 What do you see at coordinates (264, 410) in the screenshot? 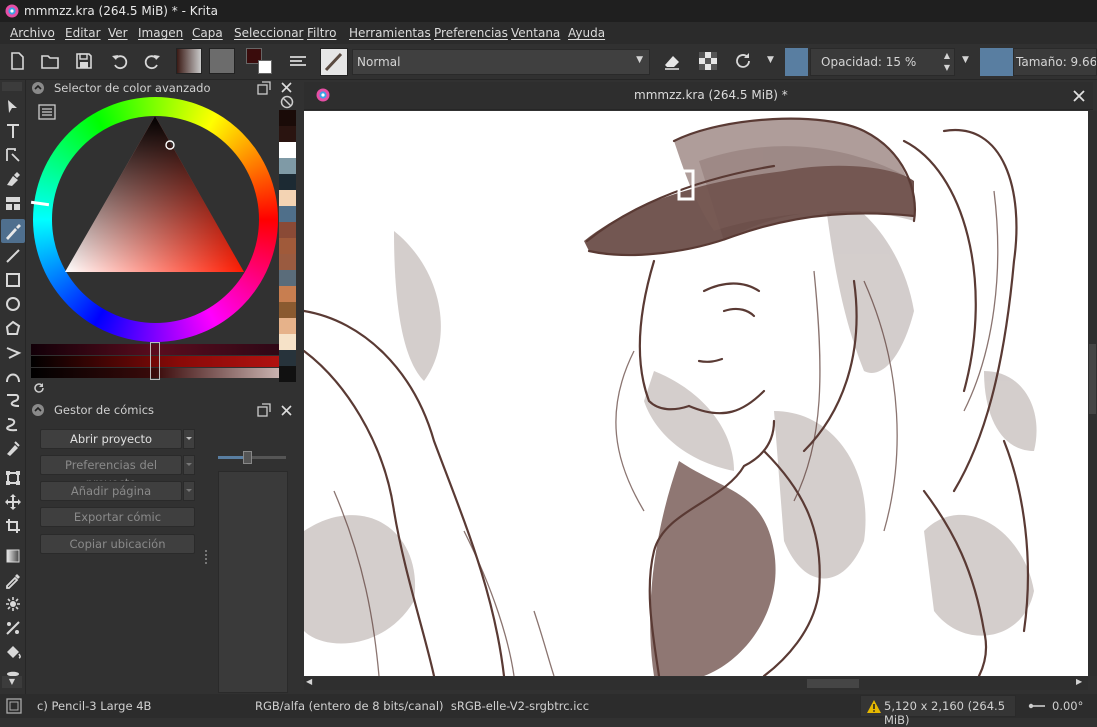
I see `float-docker-icon` at bounding box center [264, 410].